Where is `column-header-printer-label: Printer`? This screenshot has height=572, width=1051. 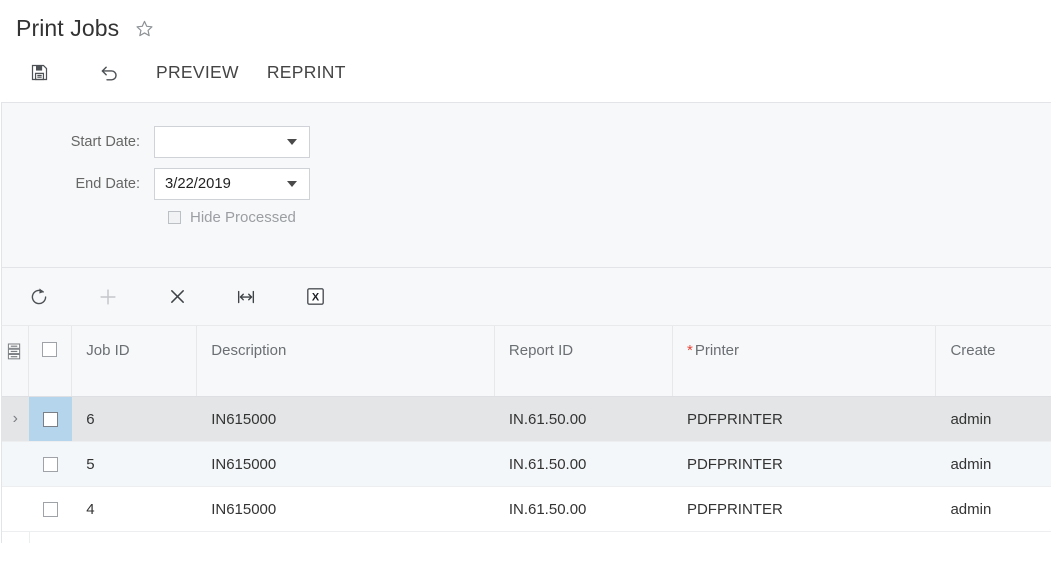
column-header-printer-label: Printer is located at coordinates (717, 350).